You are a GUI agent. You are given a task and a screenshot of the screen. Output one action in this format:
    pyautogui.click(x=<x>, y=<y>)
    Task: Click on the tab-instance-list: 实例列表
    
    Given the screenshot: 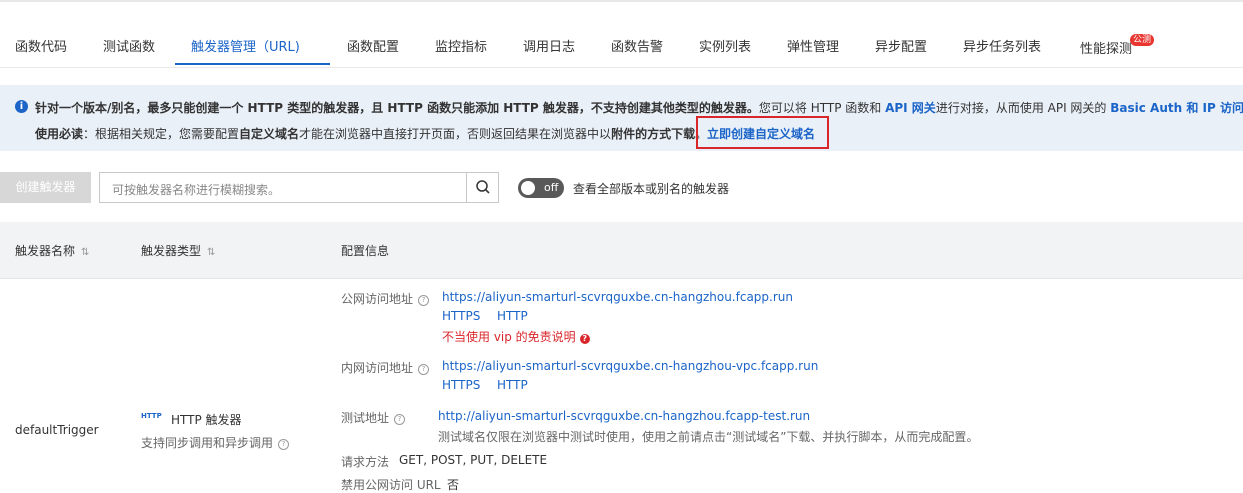 What is the action you would take?
    pyautogui.click(x=725, y=45)
    